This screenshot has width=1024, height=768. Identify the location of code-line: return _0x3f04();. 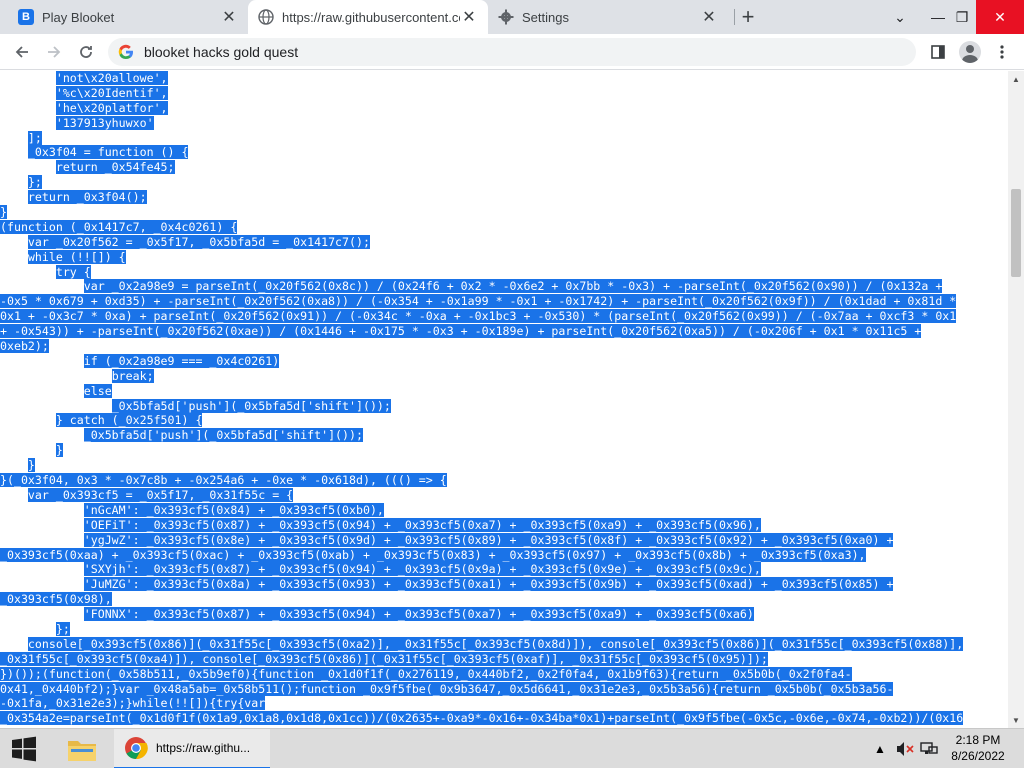
(504, 197).